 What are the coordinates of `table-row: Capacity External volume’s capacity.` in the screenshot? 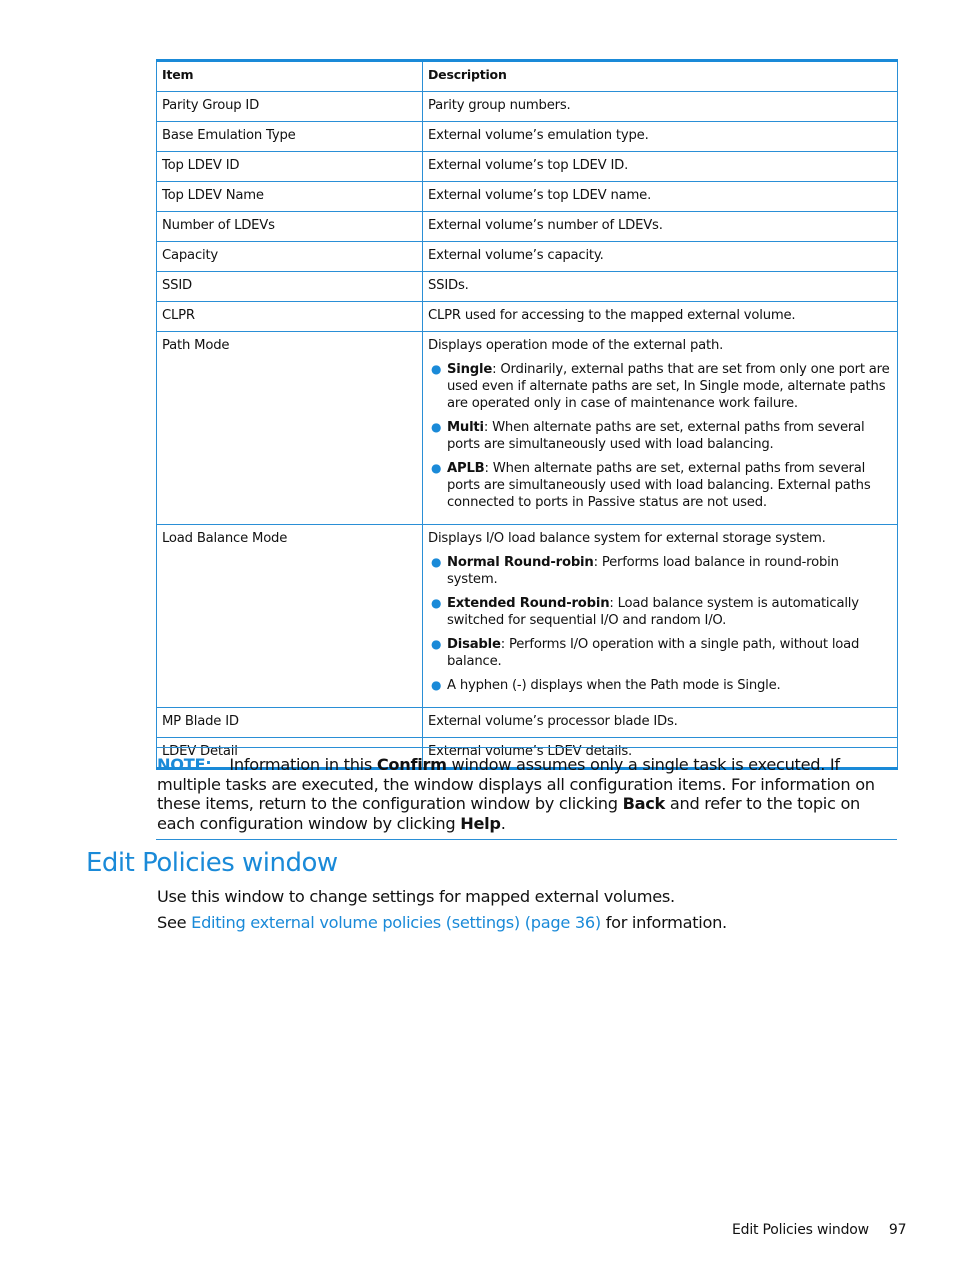 It's located at (527, 256).